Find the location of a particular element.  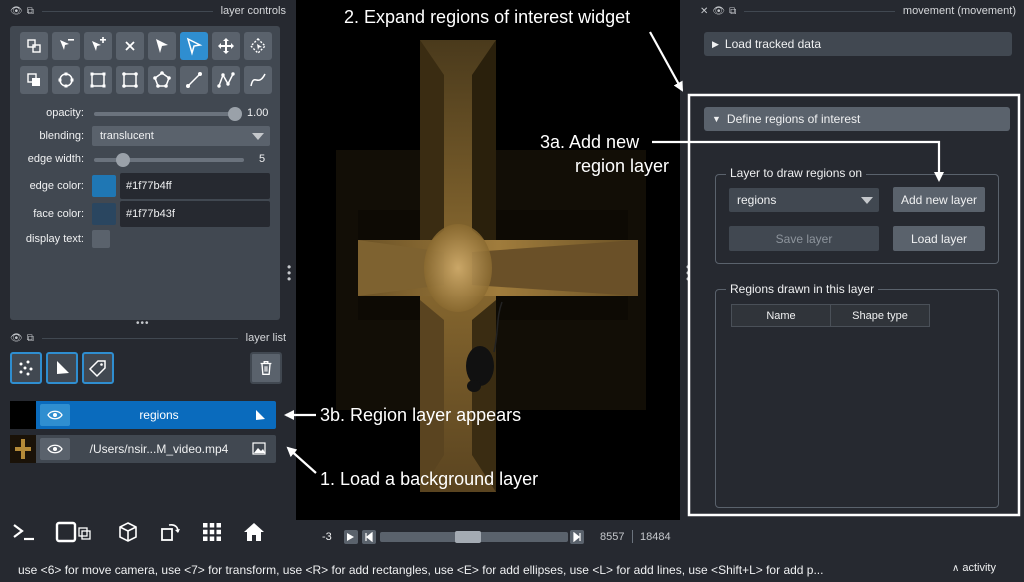

blending-label: blending: is located at coordinates (61, 136).